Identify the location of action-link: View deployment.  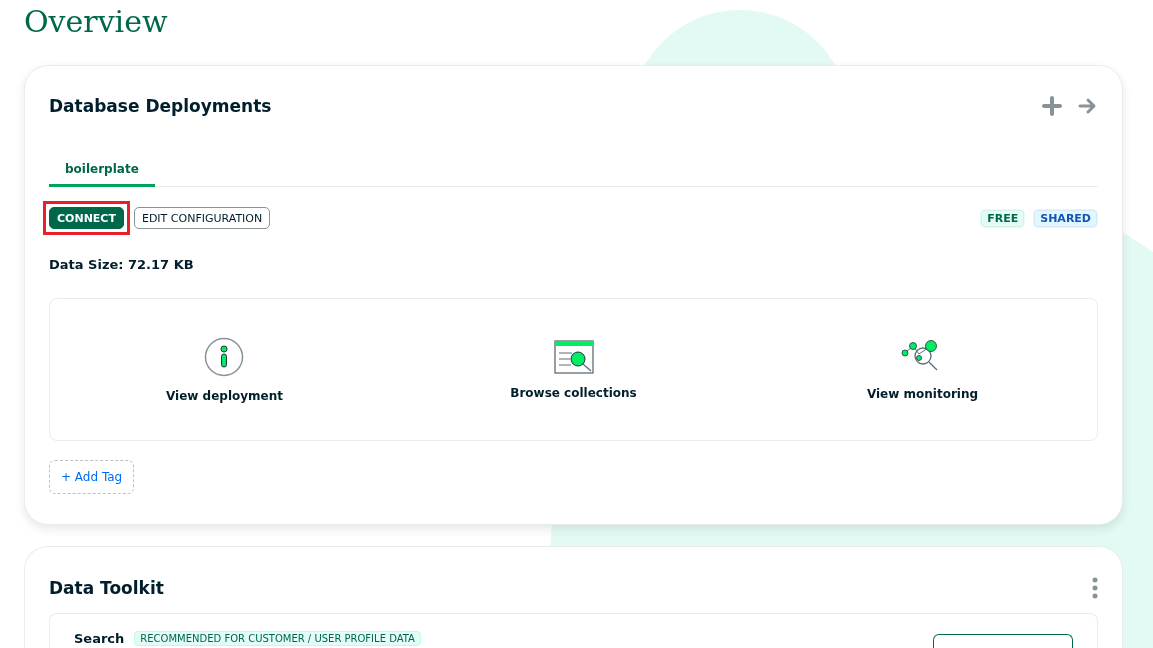
(224, 369).